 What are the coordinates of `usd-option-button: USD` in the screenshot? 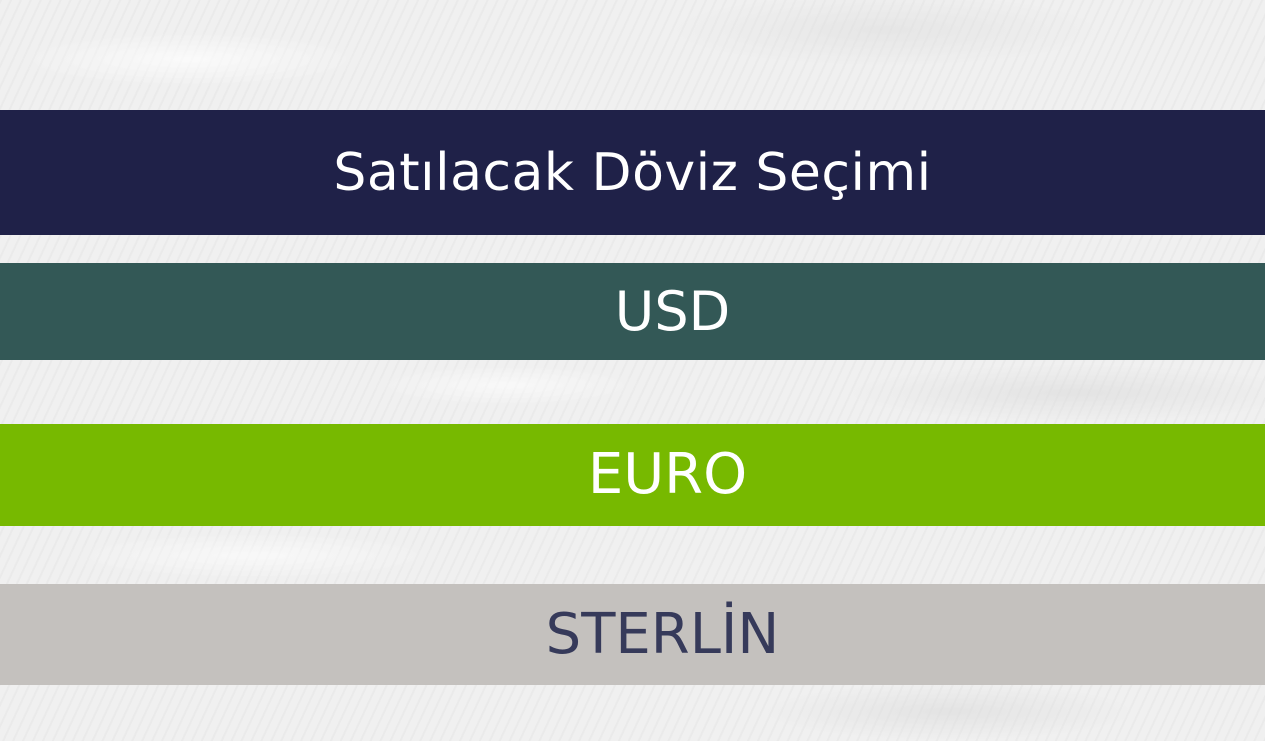 It's located at (632, 311).